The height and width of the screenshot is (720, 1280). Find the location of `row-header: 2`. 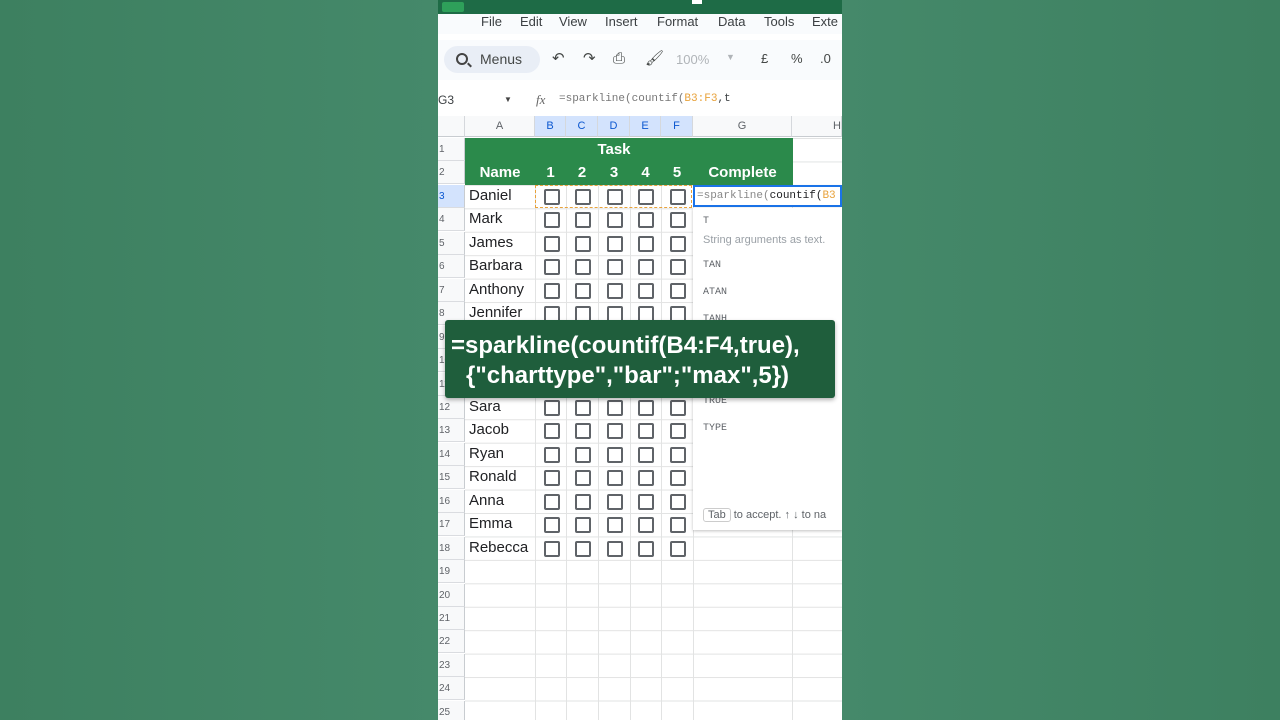

row-header: 2 is located at coordinates (451, 173).